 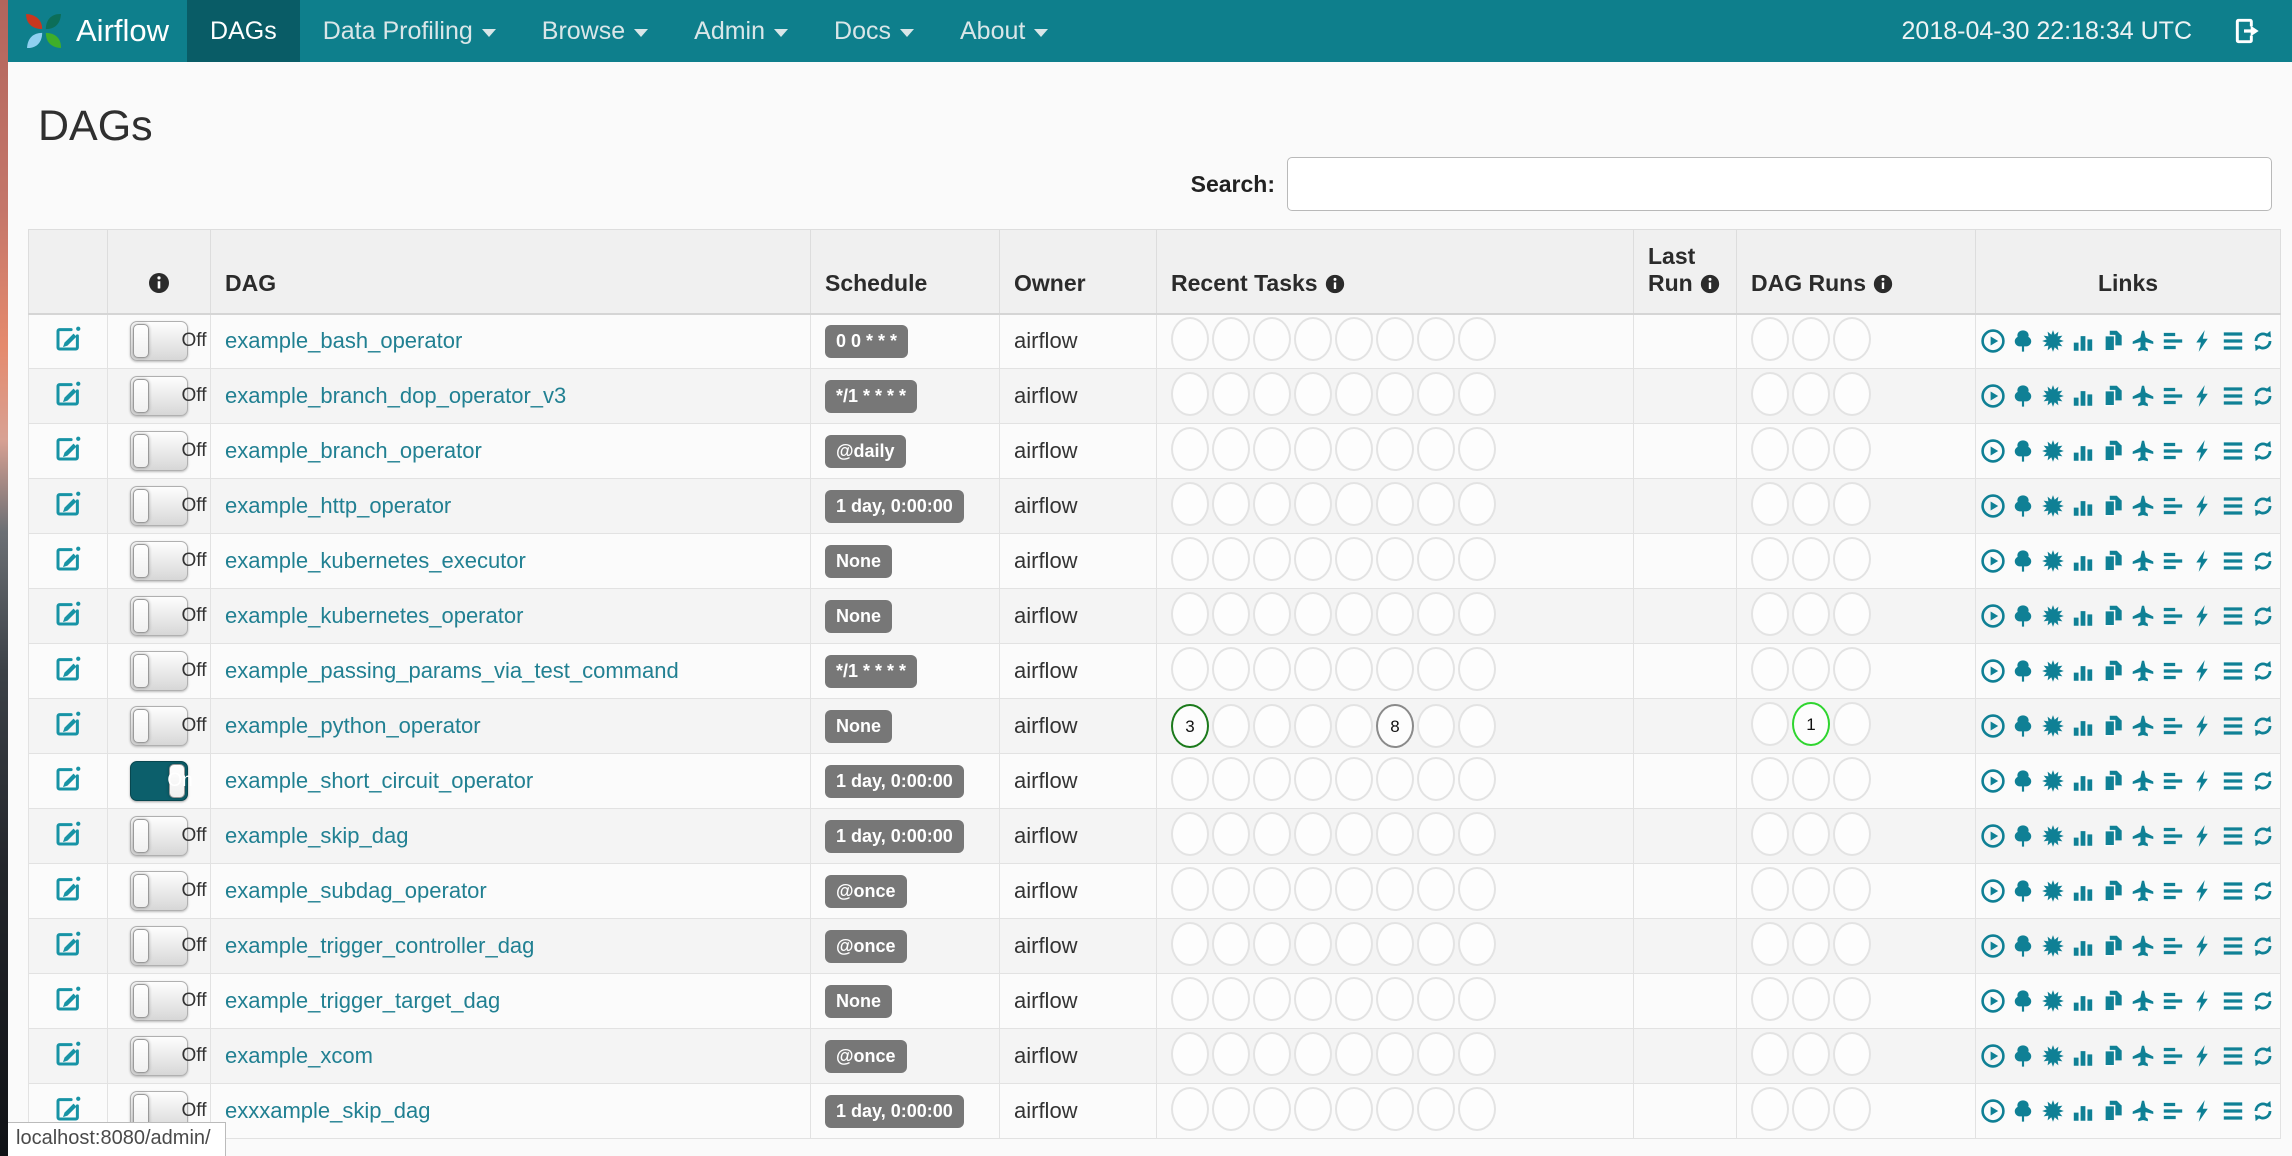 What do you see at coordinates (595, 31) in the screenshot?
I see `nav-item-browse: Browse` at bounding box center [595, 31].